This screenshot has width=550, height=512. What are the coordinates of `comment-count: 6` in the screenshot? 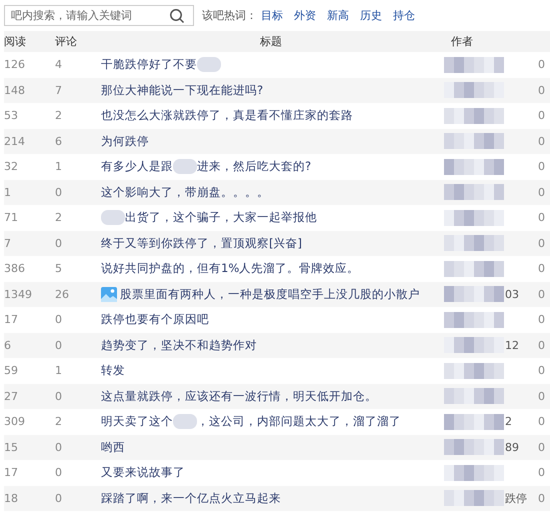 It's located at (59, 141).